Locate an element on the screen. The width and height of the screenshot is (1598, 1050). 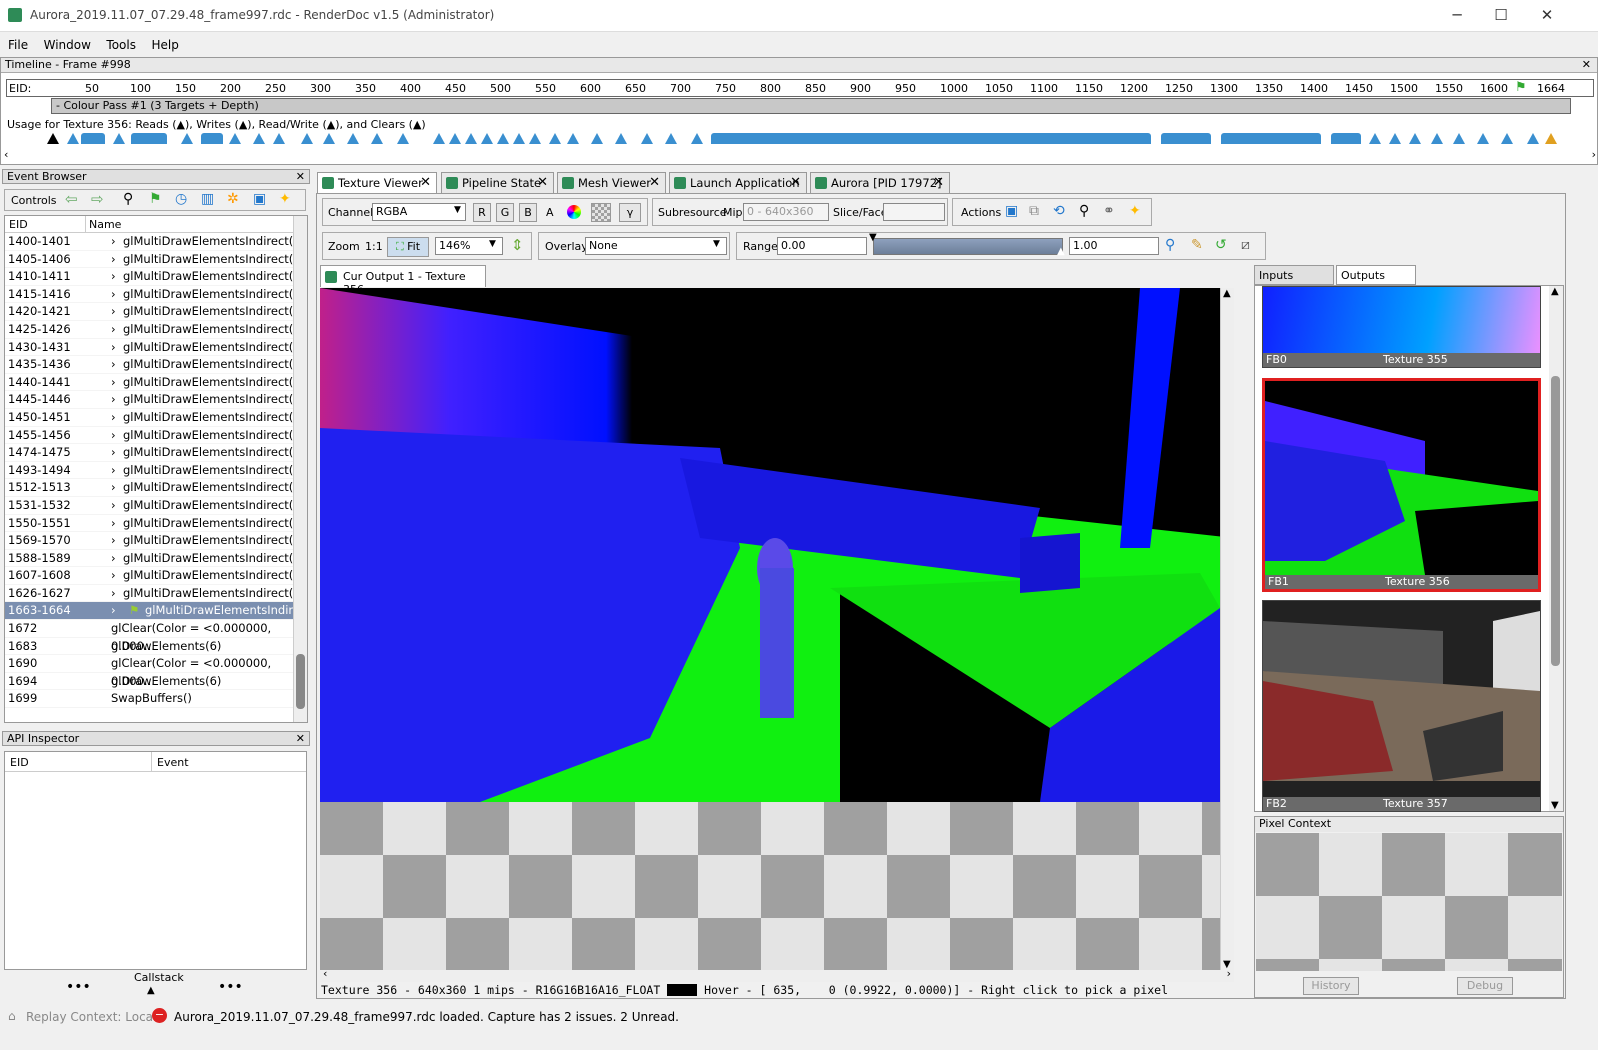
event-row: 1493-1494 › glMultiDrawElementsIndirect(1) is located at coordinates (156, 471).